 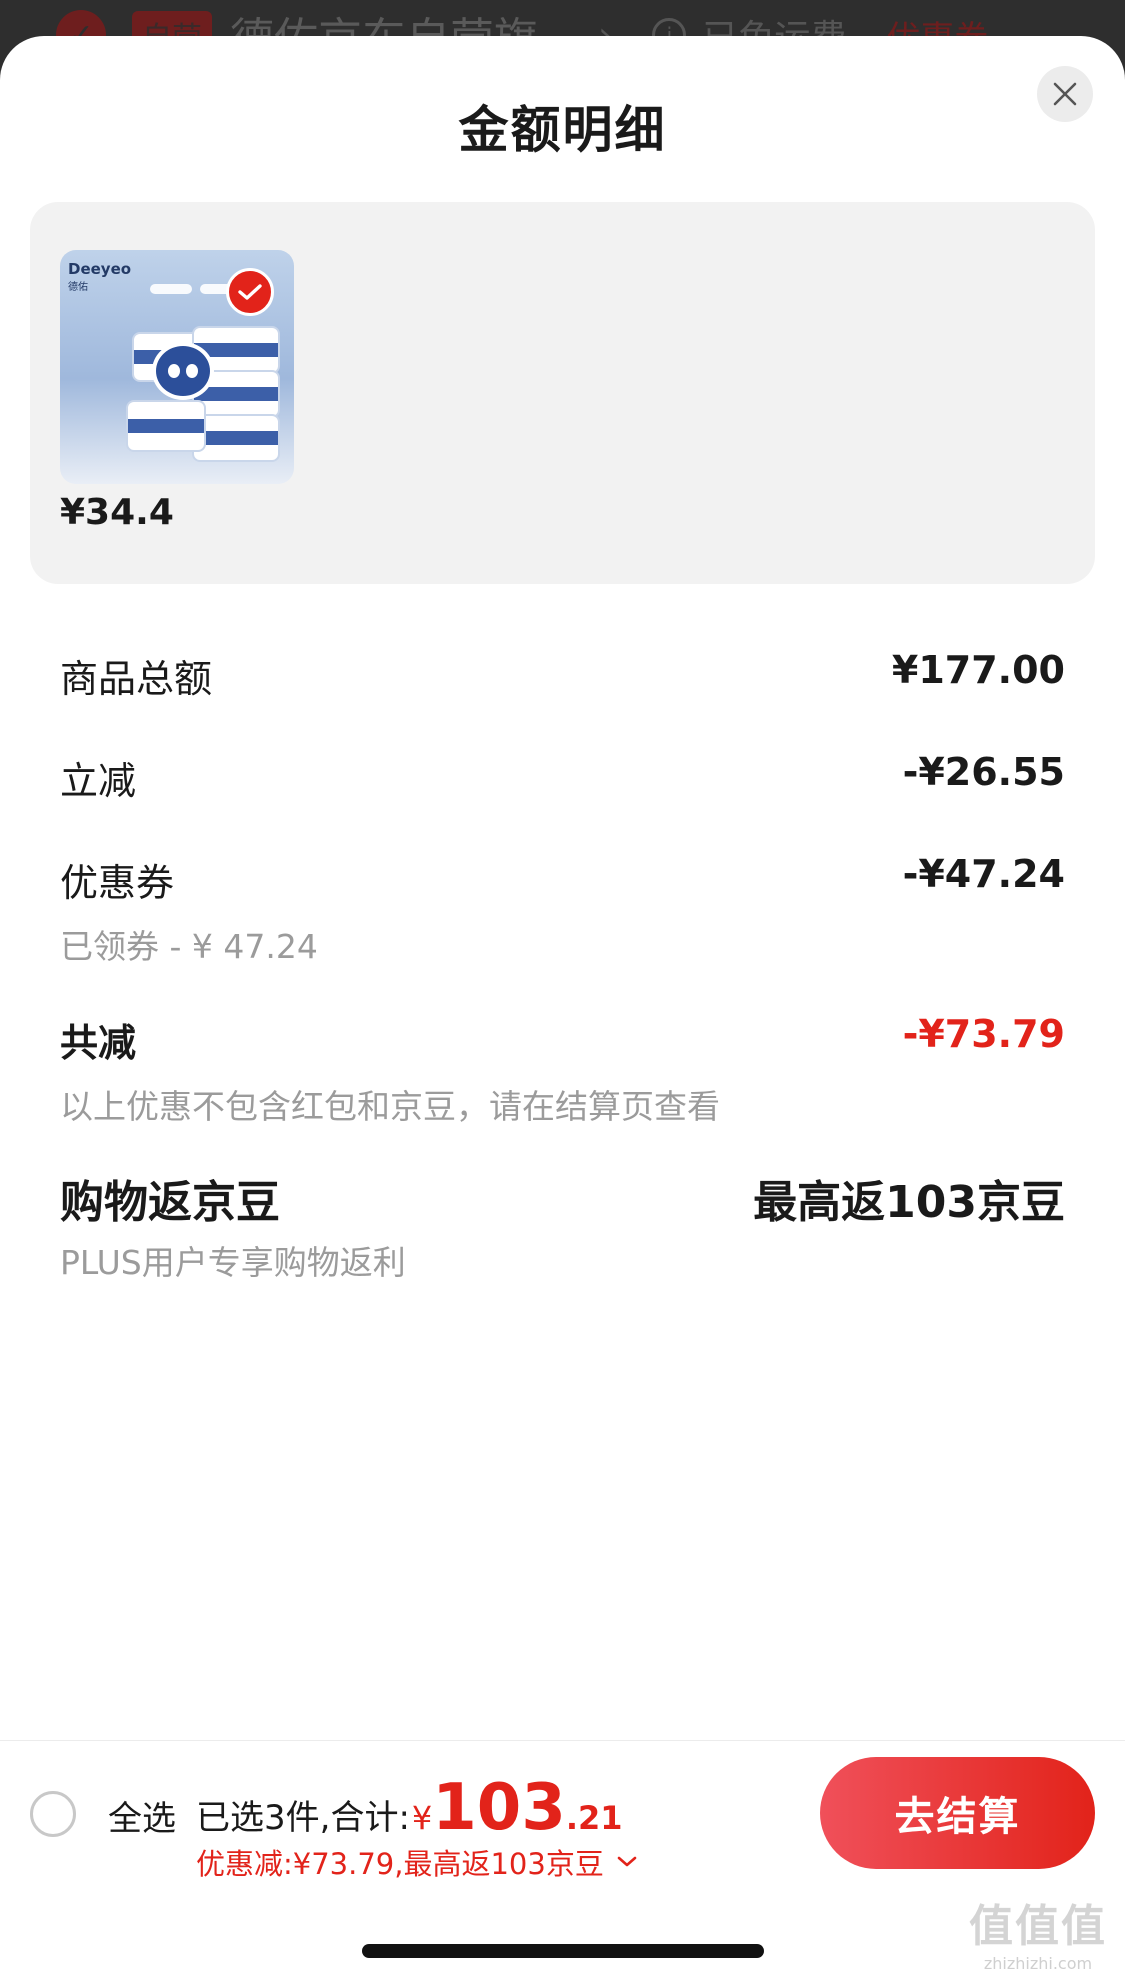 I want to click on penguin-mascot-icon, so click(x=183, y=371).